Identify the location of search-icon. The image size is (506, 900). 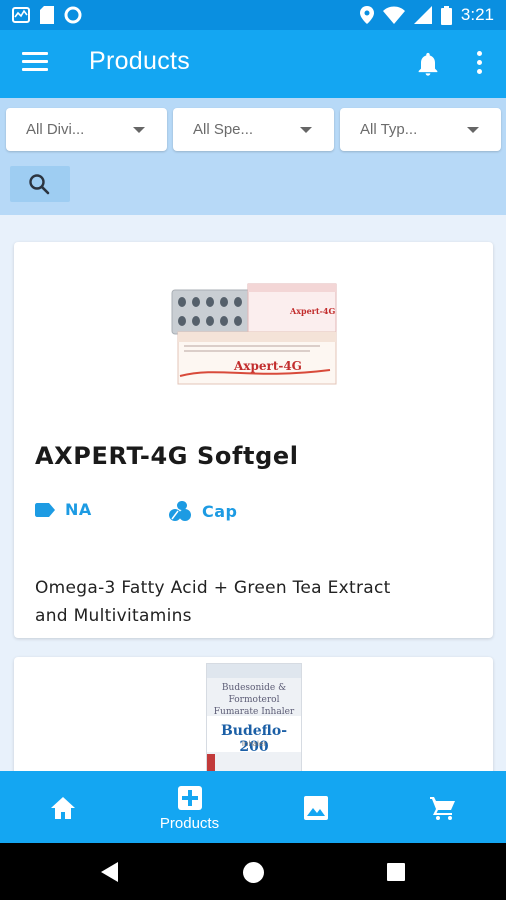
(39, 184).